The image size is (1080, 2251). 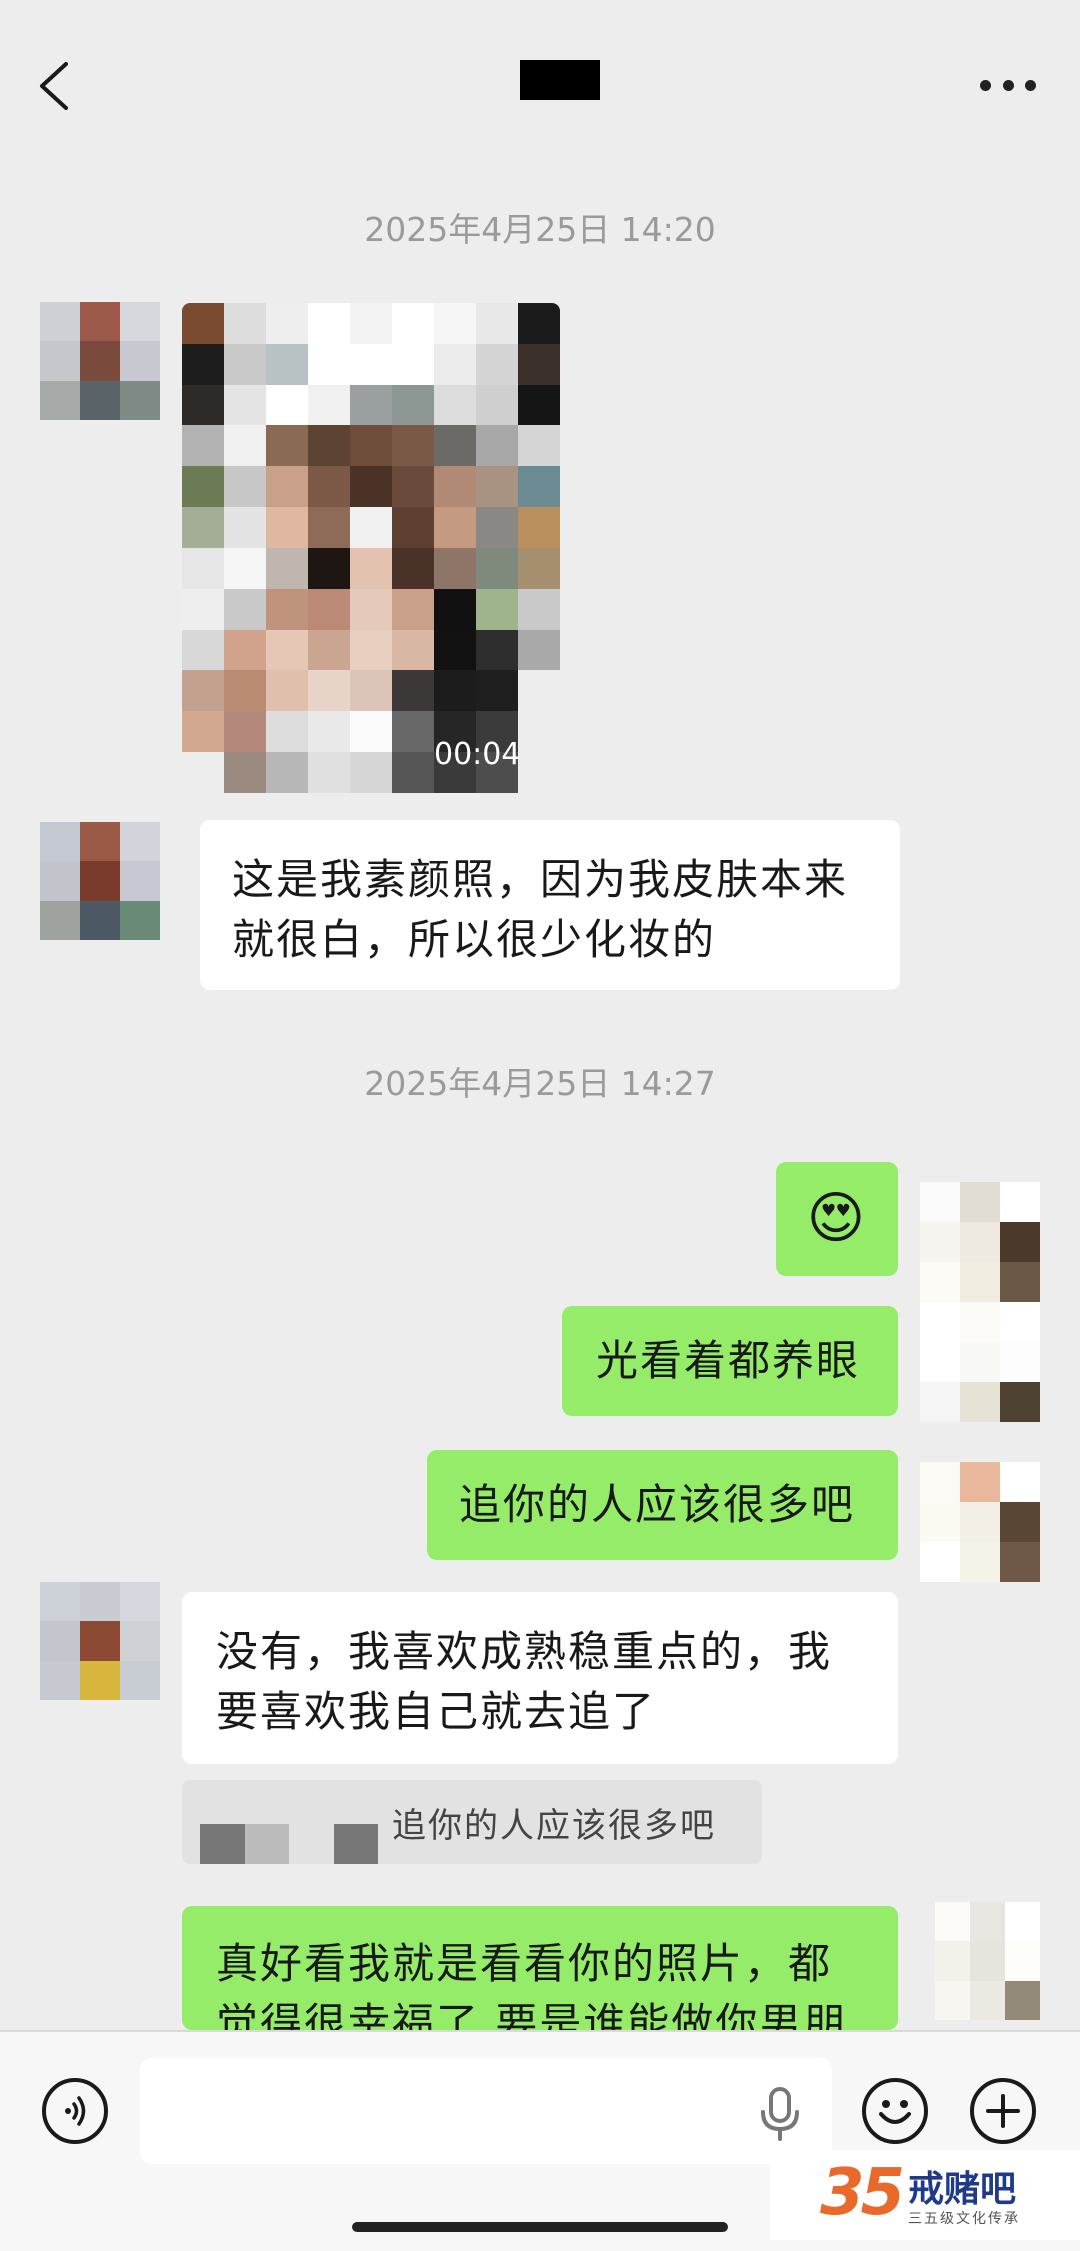 I want to click on video-message: 00:04, so click(x=371, y=548).